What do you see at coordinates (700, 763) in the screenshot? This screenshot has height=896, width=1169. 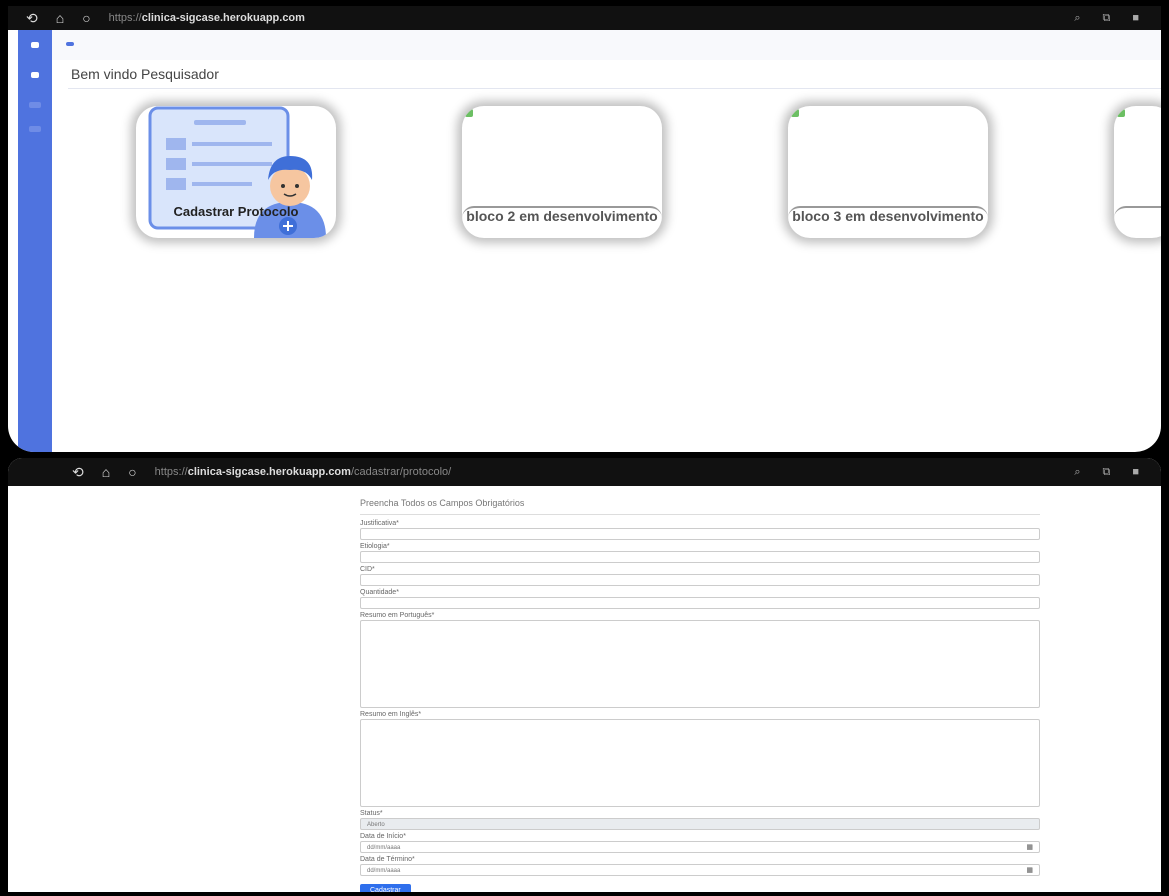 I see `resumo-en-textarea` at bounding box center [700, 763].